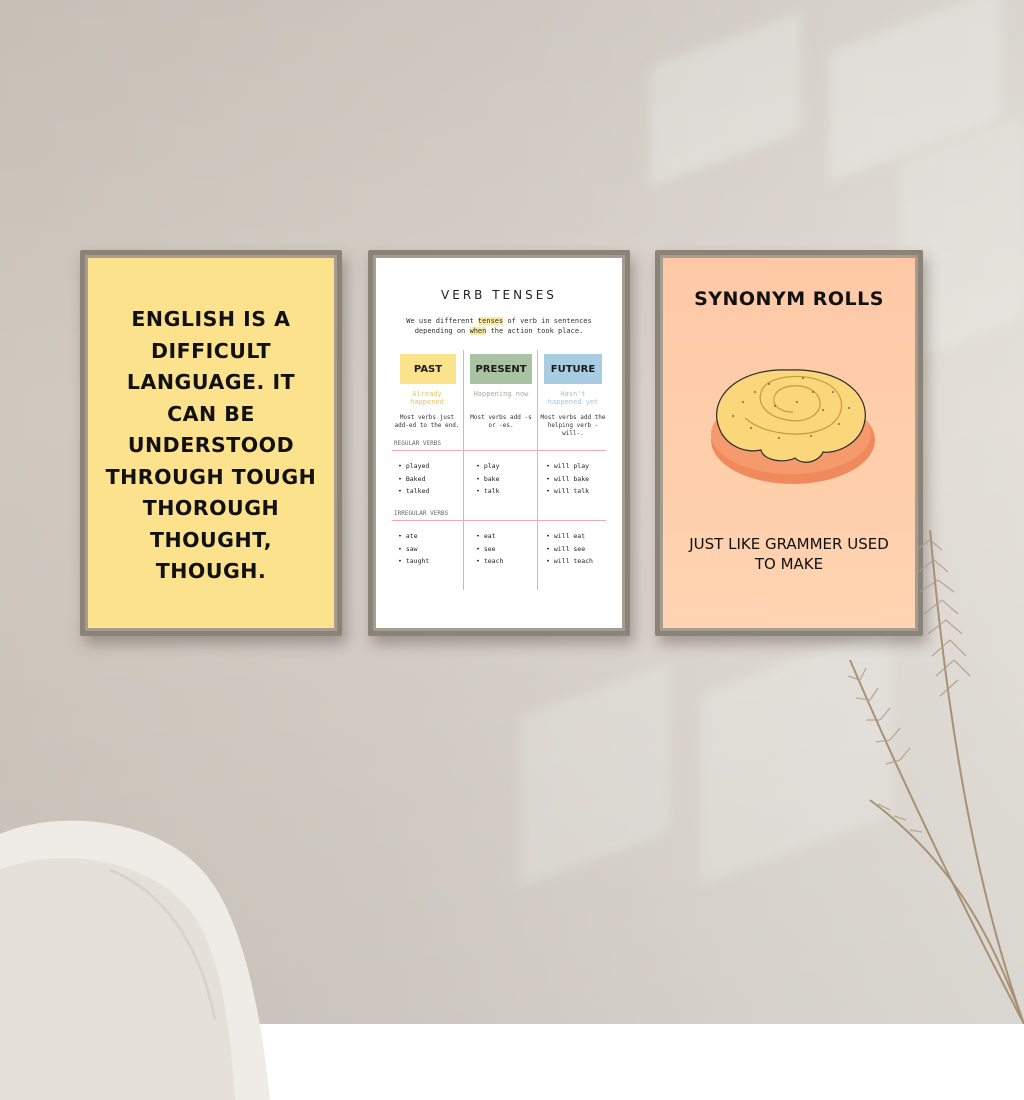 Image resolution: width=1024 pixels, height=1100 pixels. I want to click on armchair, so click(135, 960).